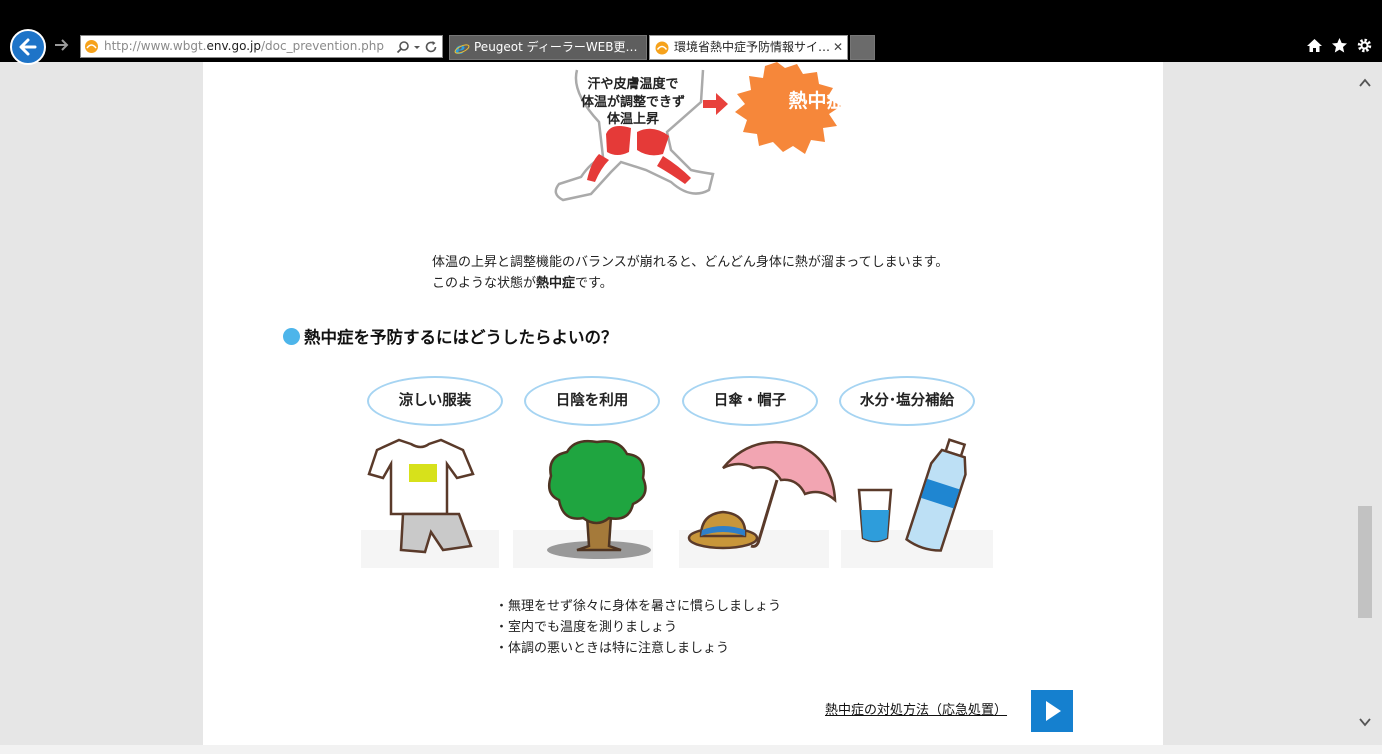 The height and width of the screenshot is (754, 1382). I want to click on forward-arrow-icon, so click(62, 45).